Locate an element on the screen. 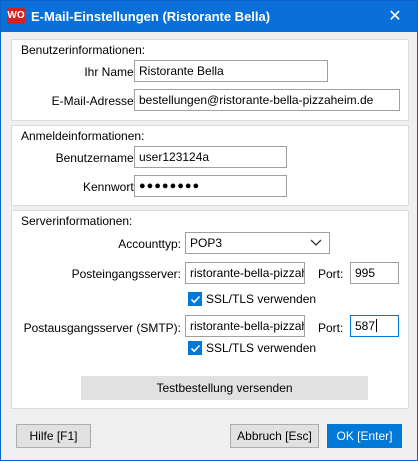 The image size is (418, 461). ok-button: OK [Enter] is located at coordinates (364, 436).